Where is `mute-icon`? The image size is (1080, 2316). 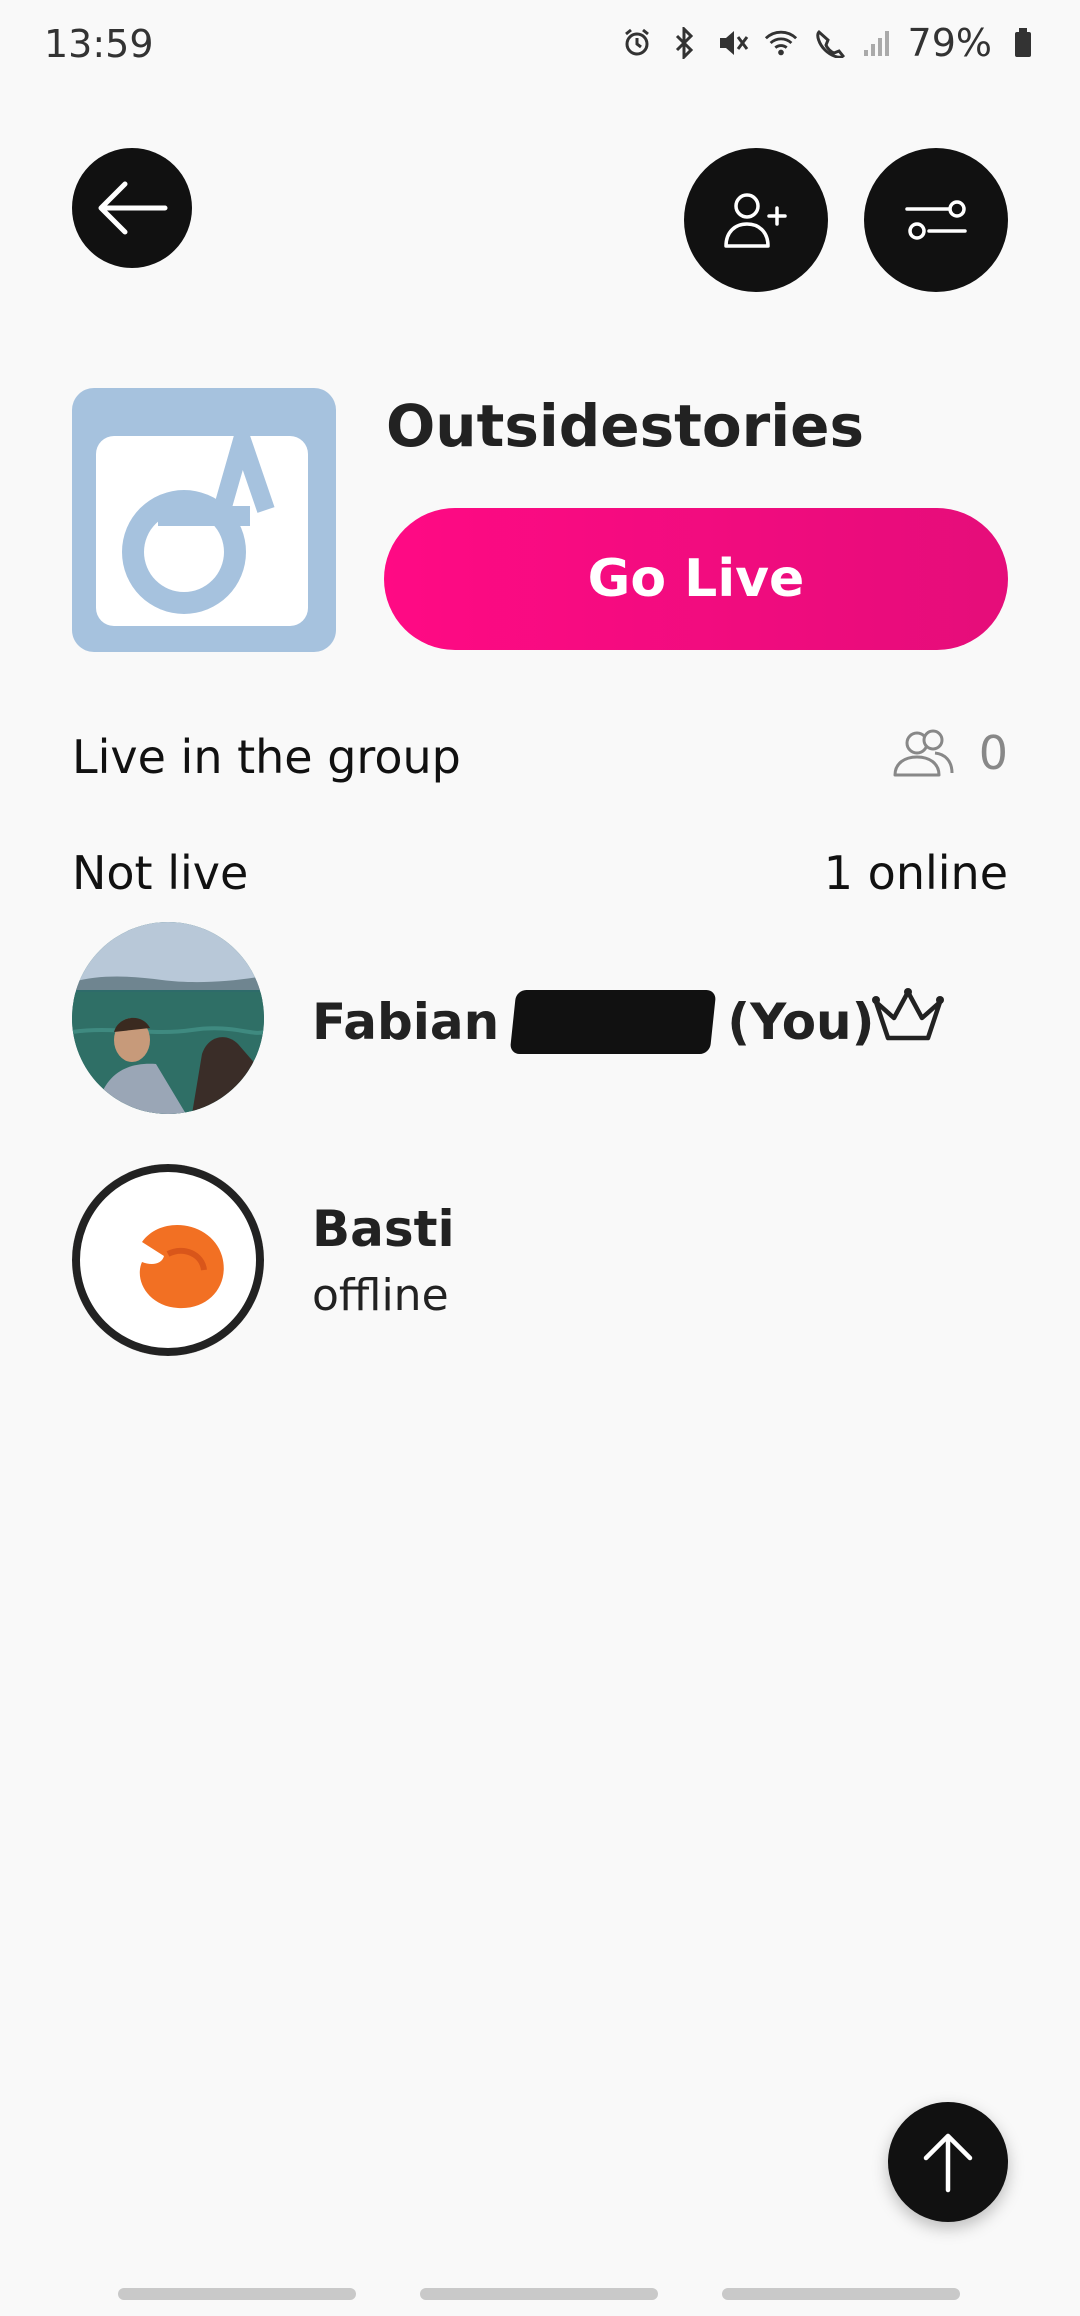
mute-icon is located at coordinates (733, 43).